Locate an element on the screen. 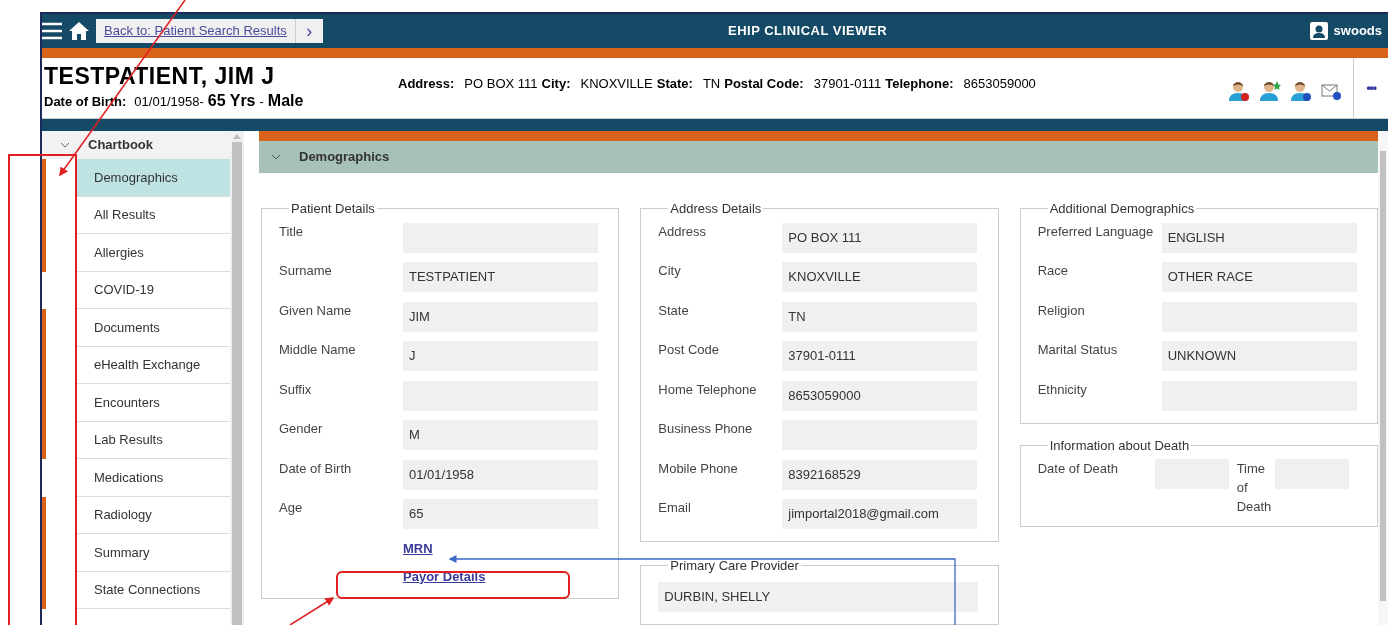 The height and width of the screenshot is (625, 1388). field-value: JIM is located at coordinates (500, 316).